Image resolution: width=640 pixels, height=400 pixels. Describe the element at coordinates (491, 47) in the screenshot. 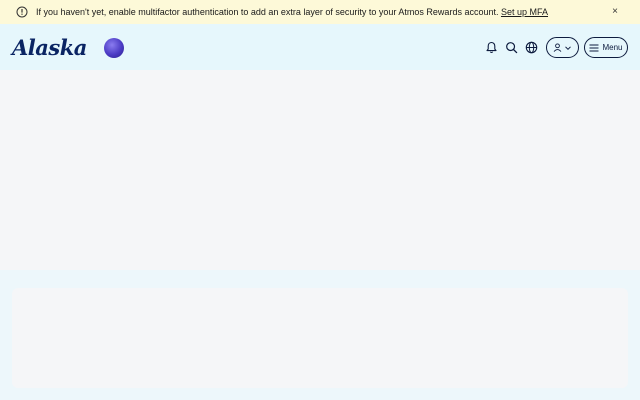

I see `bell-icon` at that location.